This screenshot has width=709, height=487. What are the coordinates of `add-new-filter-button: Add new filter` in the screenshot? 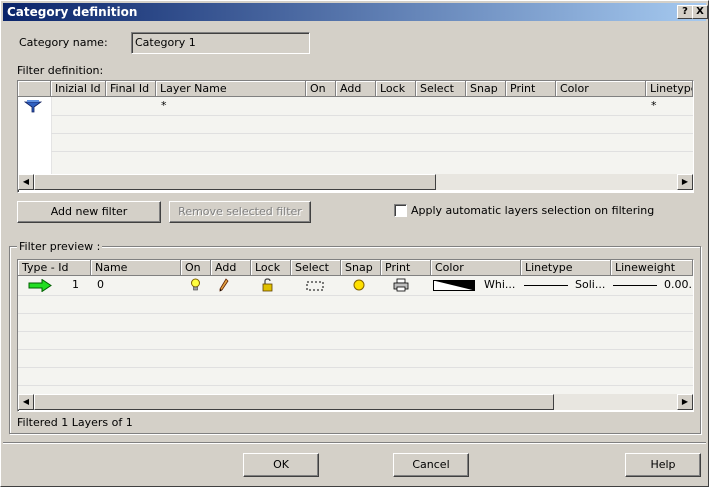 It's located at (89, 212).